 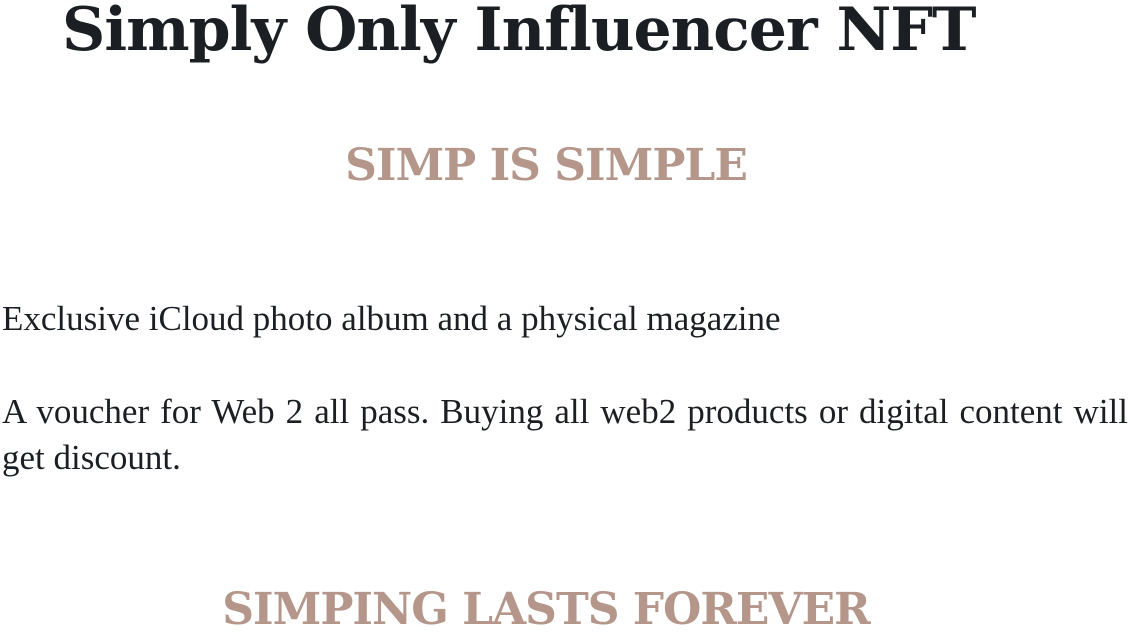 What do you see at coordinates (546, 609) in the screenshot?
I see `footer-tagline-heading: SIMPING LASTS FOREVER` at bounding box center [546, 609].